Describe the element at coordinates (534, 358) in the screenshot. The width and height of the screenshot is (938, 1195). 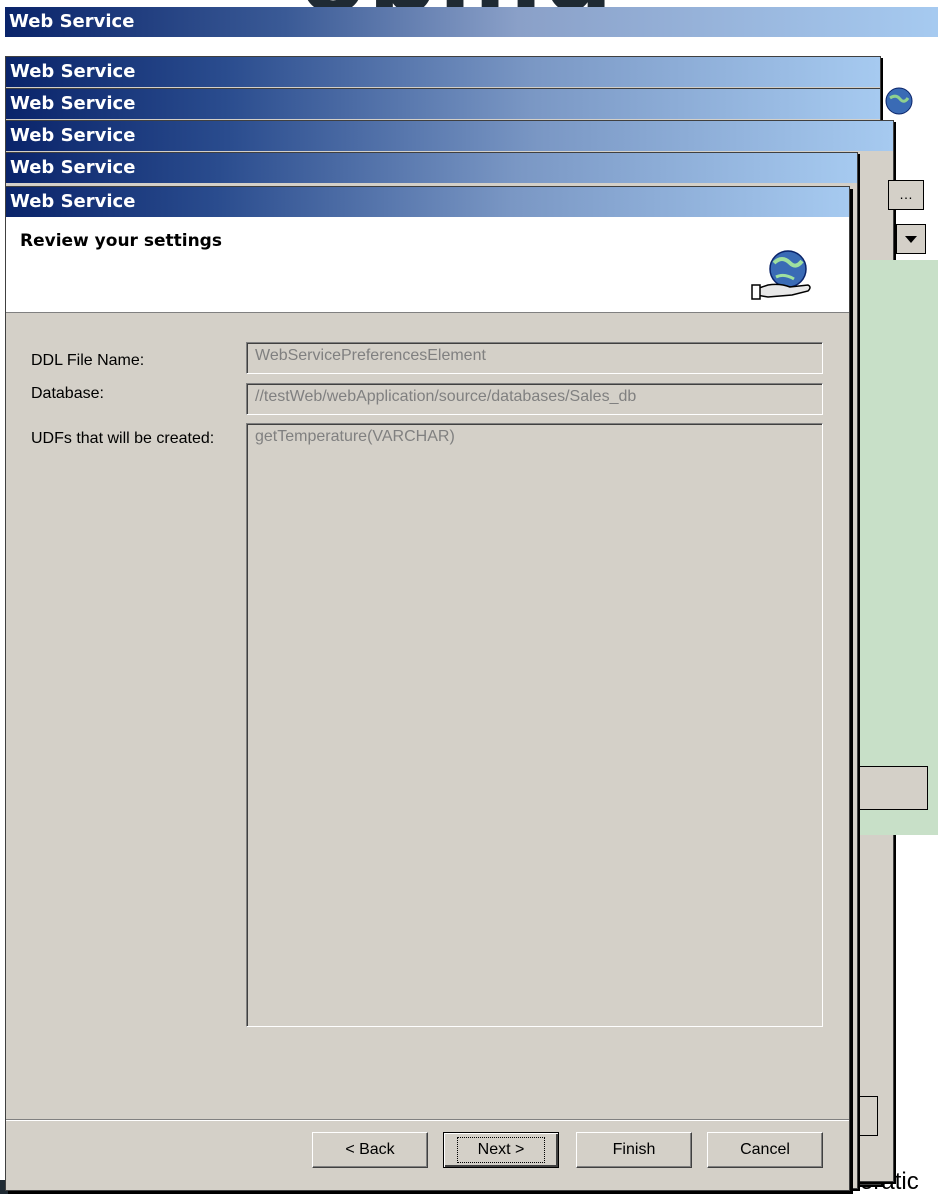
I see `ddl-file-name-field: WebServicePreferencesElement` at that location.